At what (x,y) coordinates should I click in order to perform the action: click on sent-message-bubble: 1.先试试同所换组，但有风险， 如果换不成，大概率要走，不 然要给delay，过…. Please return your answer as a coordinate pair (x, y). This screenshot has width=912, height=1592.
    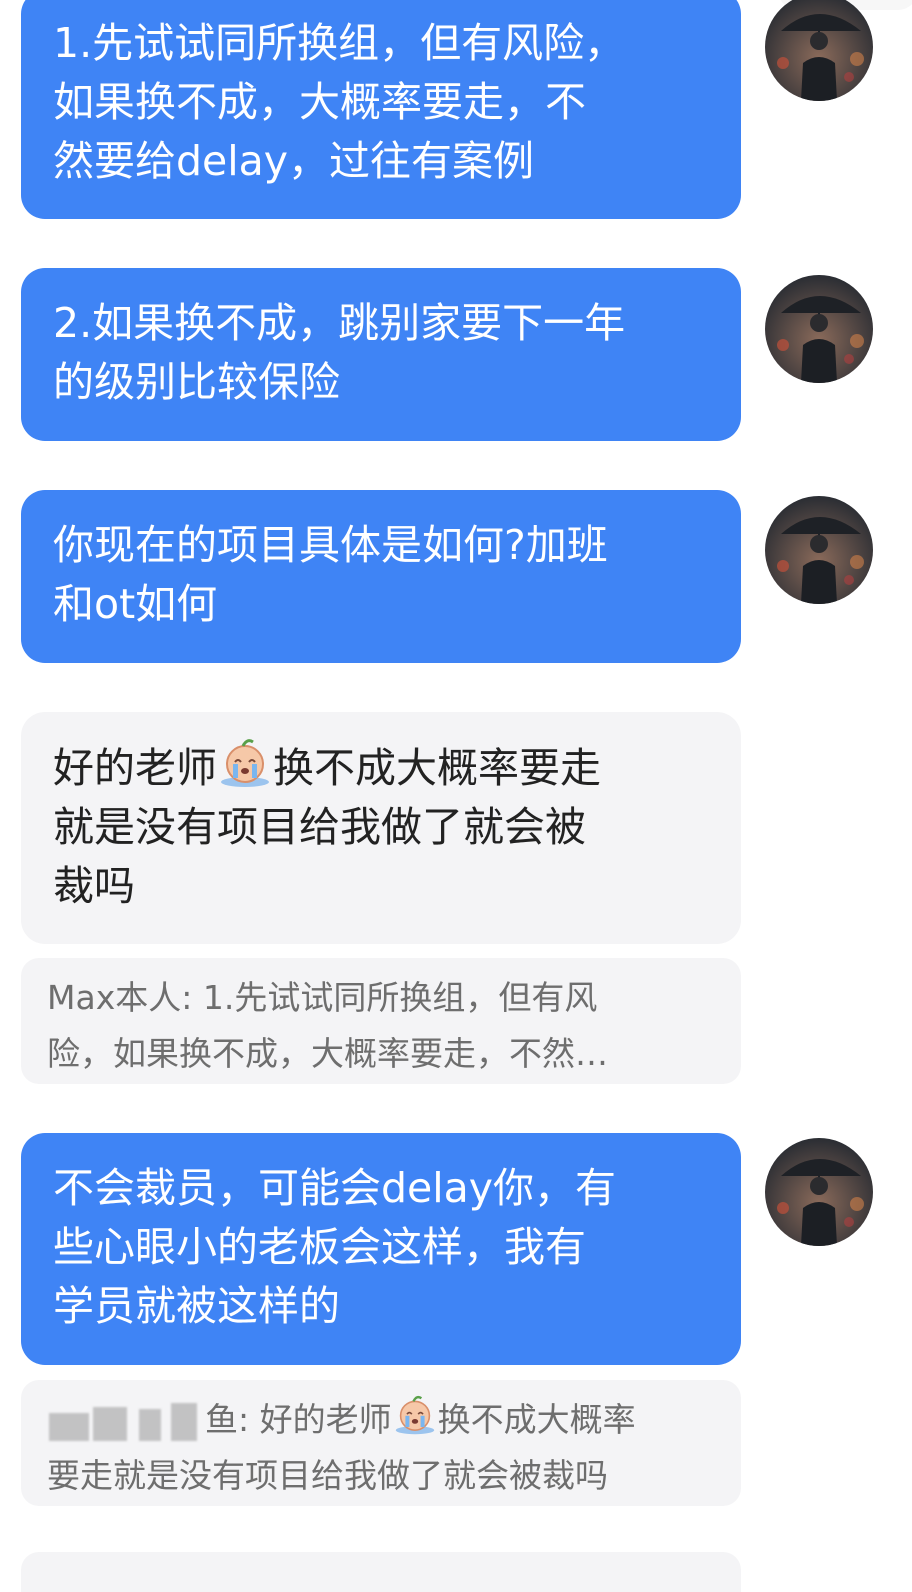
    Looking at the image, I should click on (381, 109).